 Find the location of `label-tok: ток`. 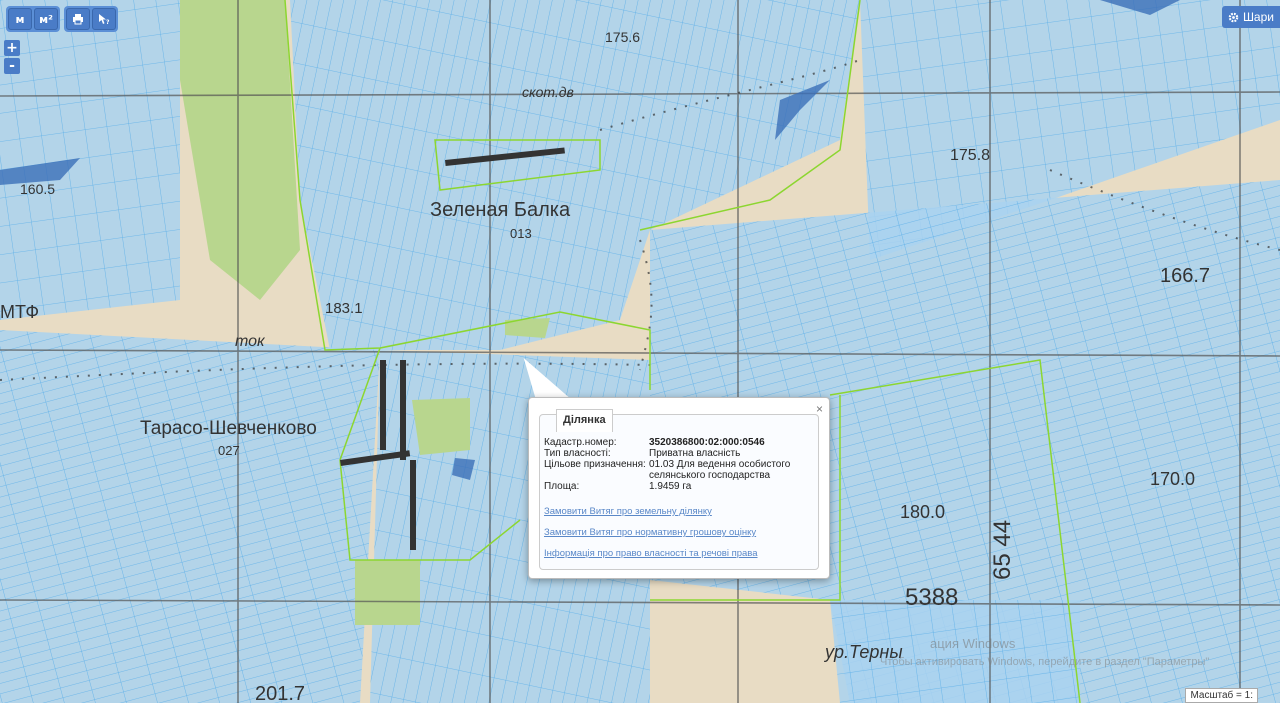

label-tok: ток is located at coordinates (250, 341).